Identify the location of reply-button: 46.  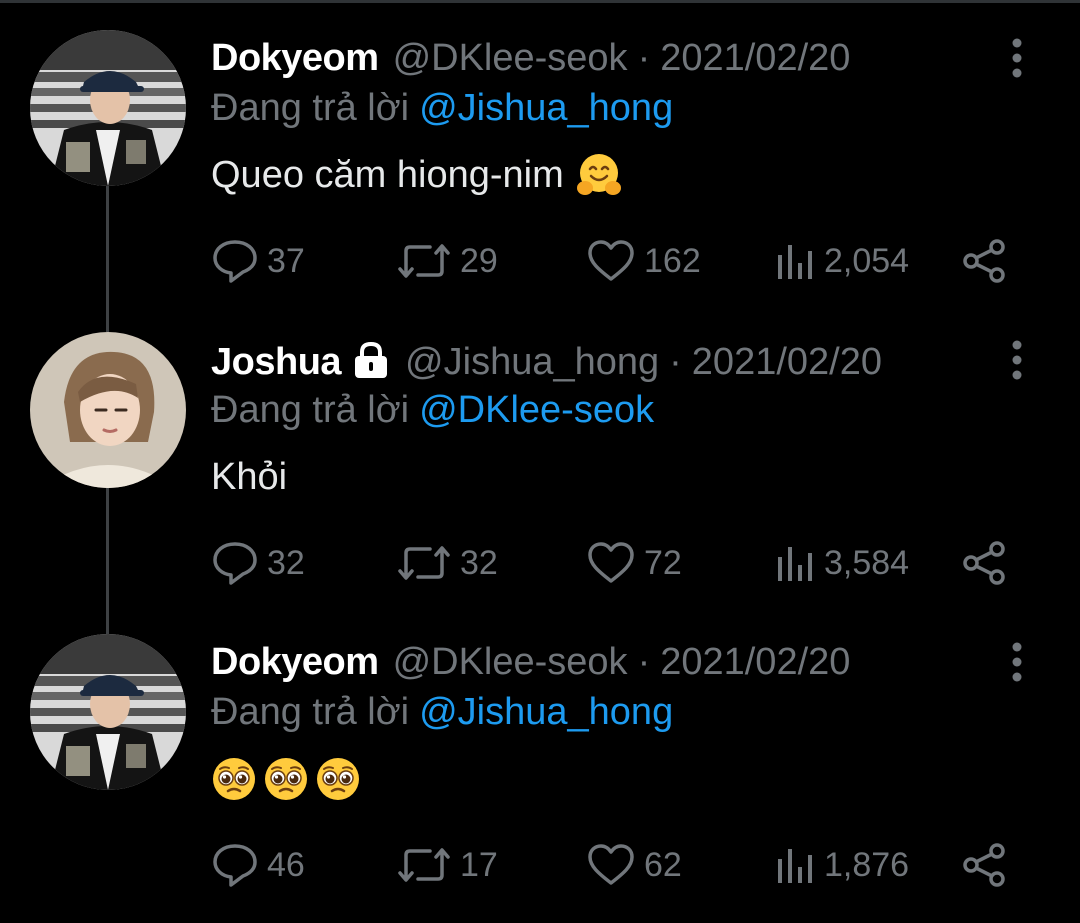
(258, 865).